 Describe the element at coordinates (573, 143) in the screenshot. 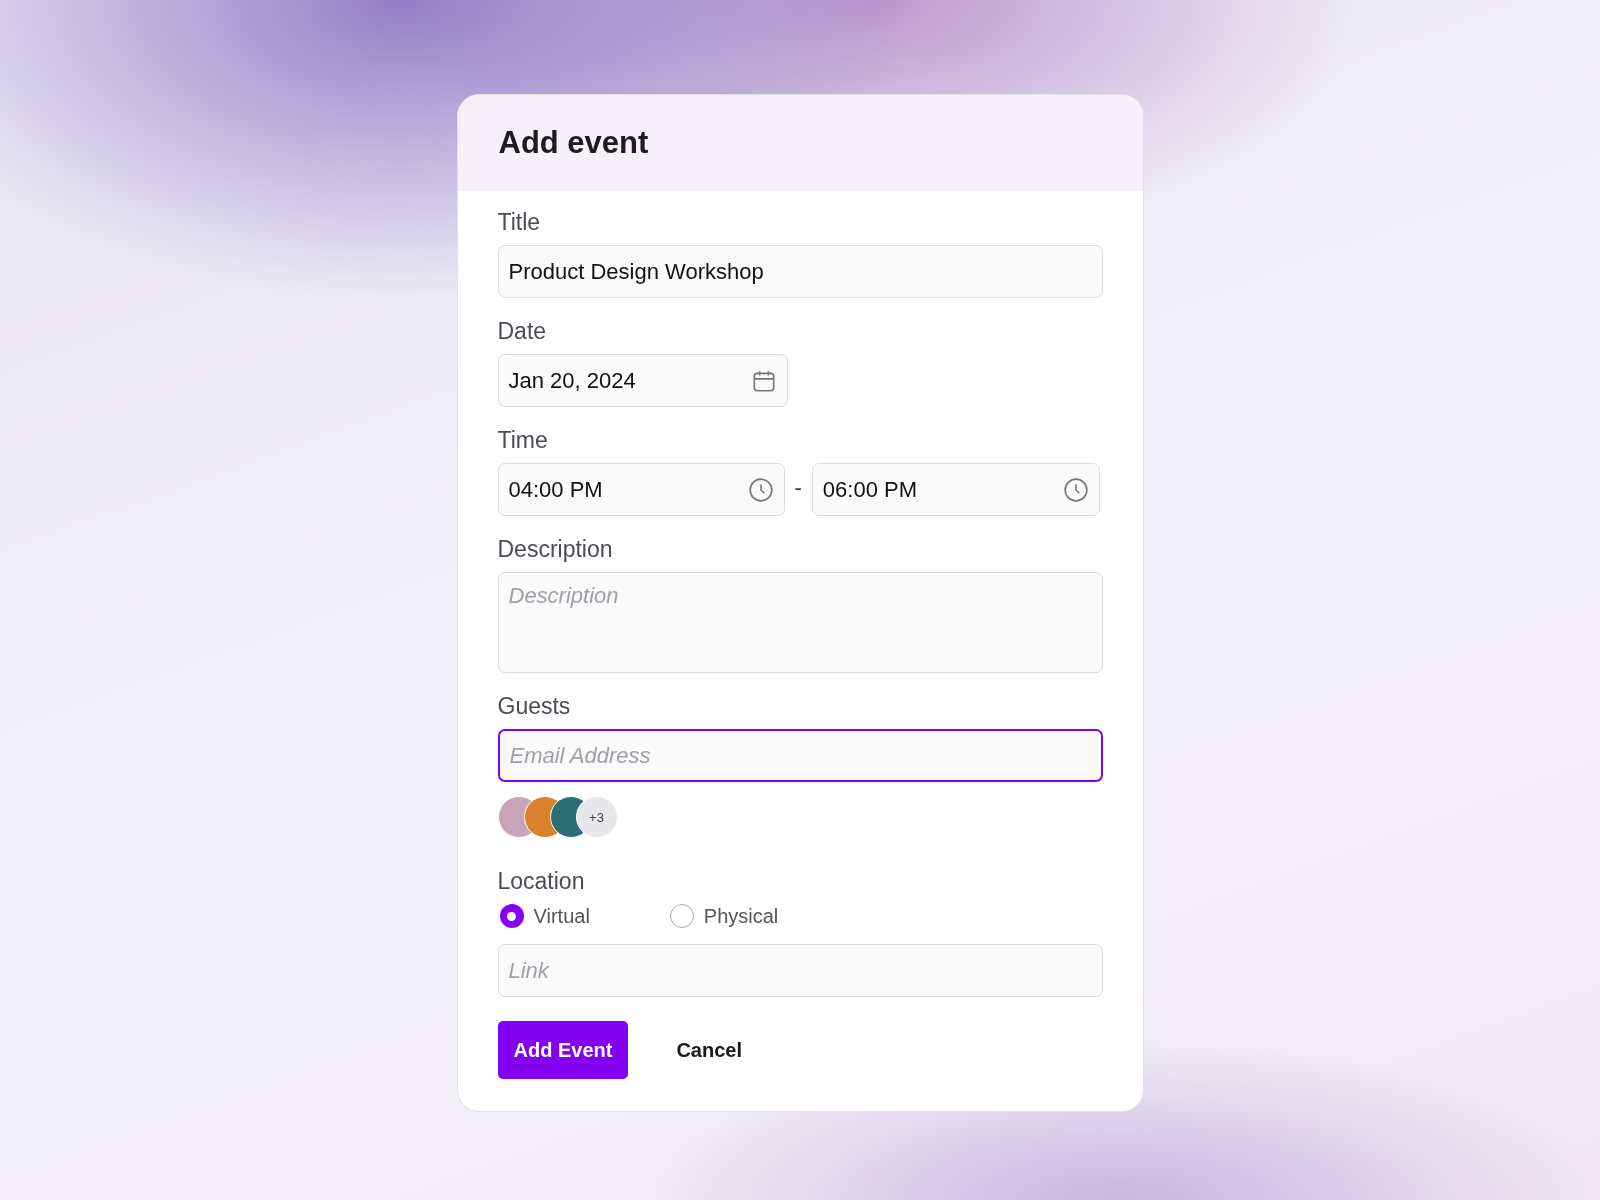

I see `dialog-title: Add event` at that location.